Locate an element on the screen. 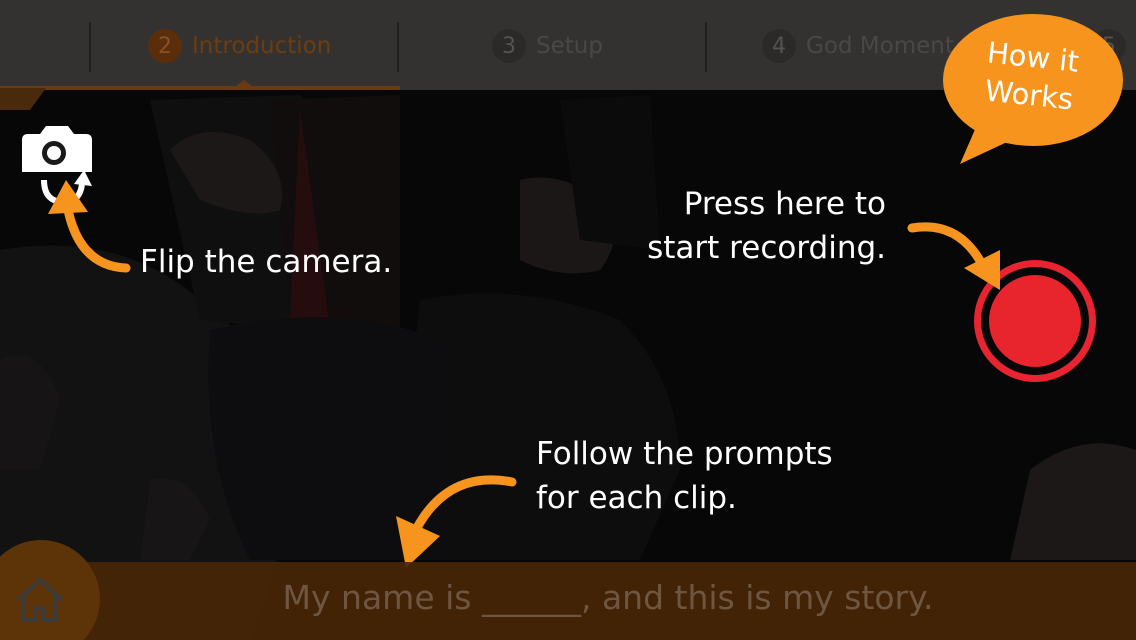  camera-flip-icon is located at coordinates (57, 165).